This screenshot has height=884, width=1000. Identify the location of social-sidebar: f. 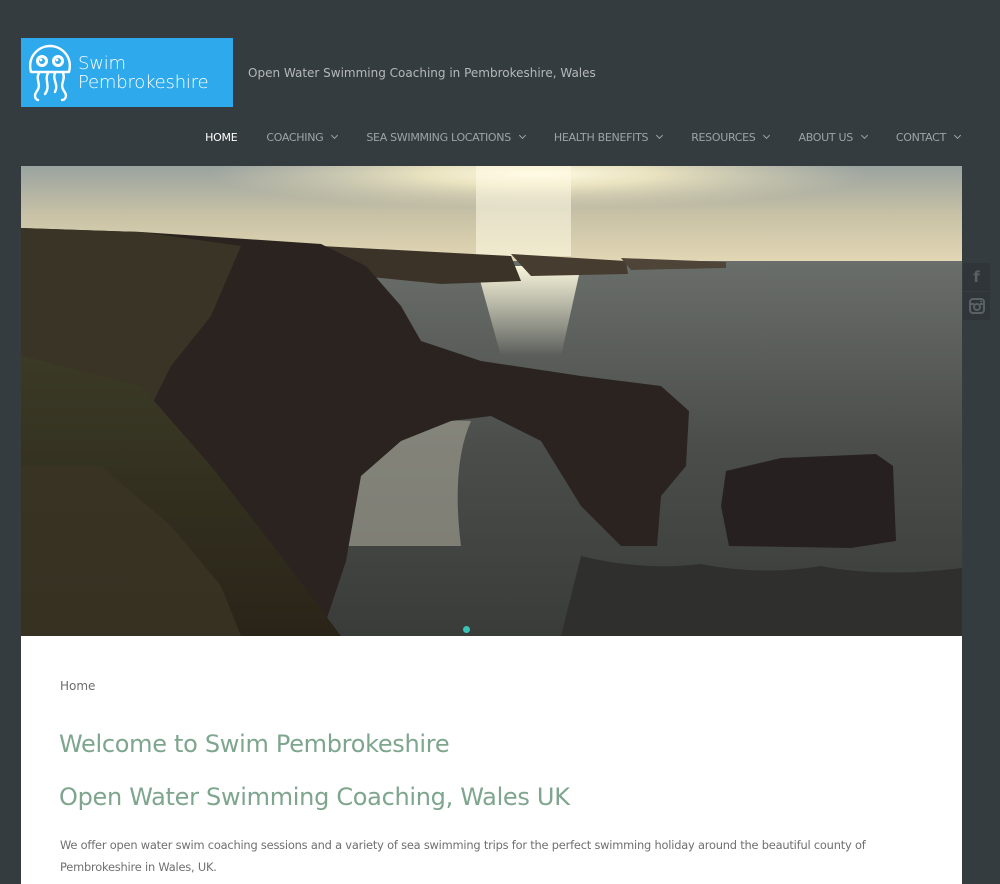
(976, 292).